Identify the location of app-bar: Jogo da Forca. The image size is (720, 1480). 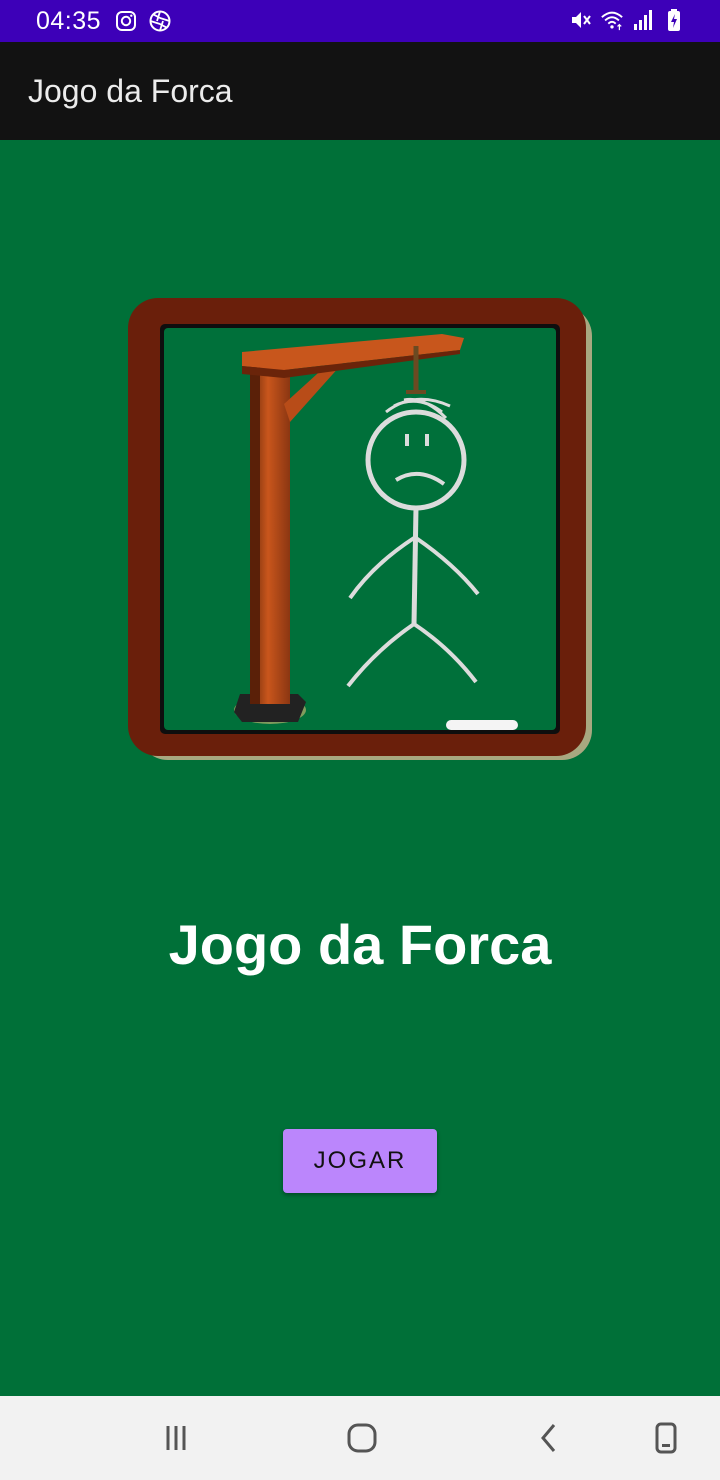
(360, 91).